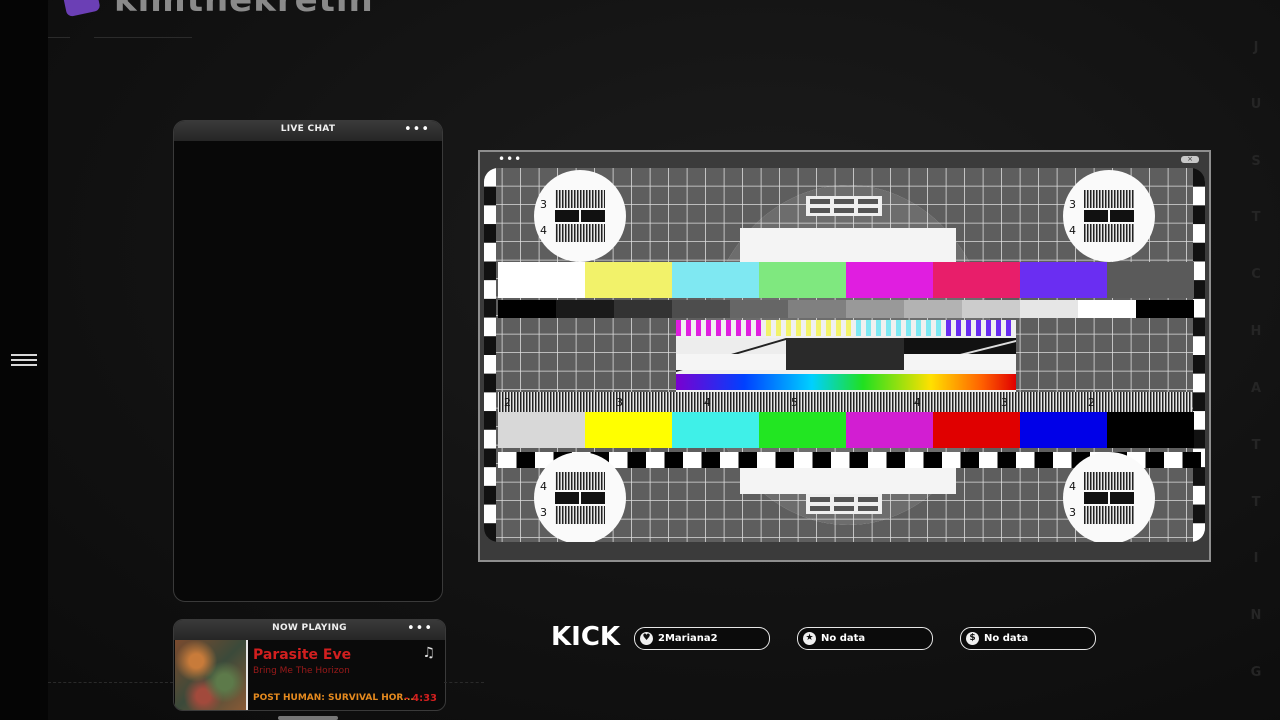 This screenshot has width=1280, height=720. I want to click on left-rail, so click(24, 360).